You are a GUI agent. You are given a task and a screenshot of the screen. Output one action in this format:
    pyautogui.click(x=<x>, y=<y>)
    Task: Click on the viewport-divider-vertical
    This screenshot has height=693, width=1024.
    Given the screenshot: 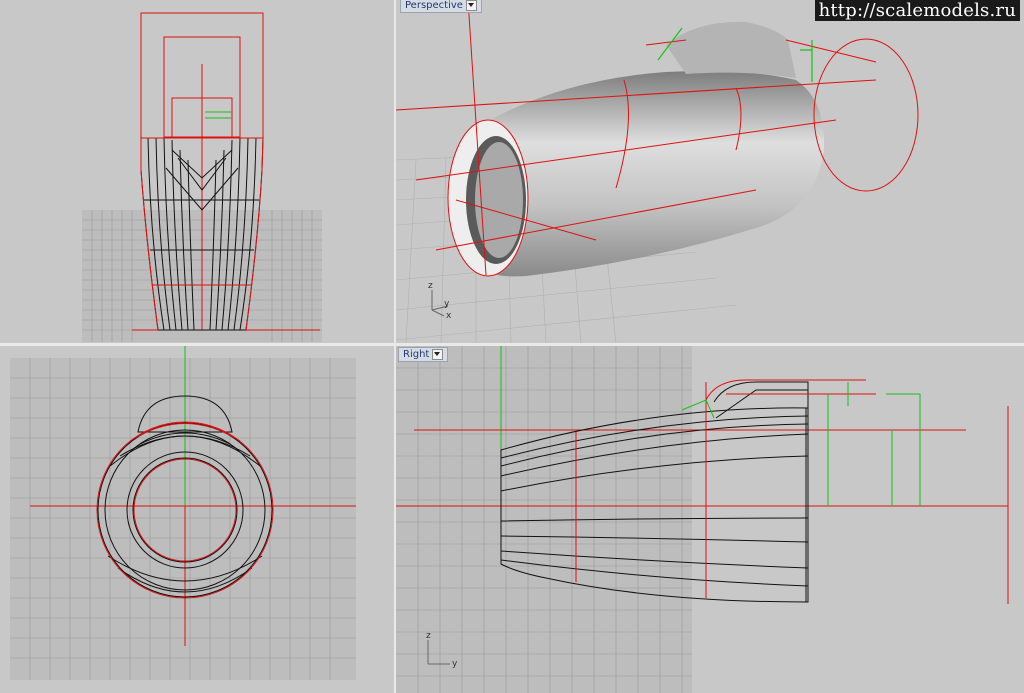 What is the action you would take?
    pyautogui.click(x=395, y=346)
    